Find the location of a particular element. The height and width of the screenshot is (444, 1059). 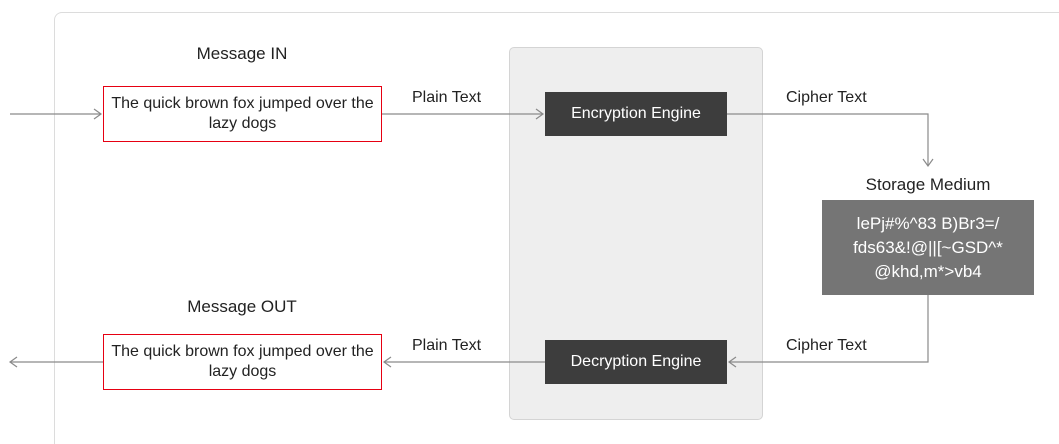

plain-text-in-label: Plain Text is located at coordinates (447, 97).